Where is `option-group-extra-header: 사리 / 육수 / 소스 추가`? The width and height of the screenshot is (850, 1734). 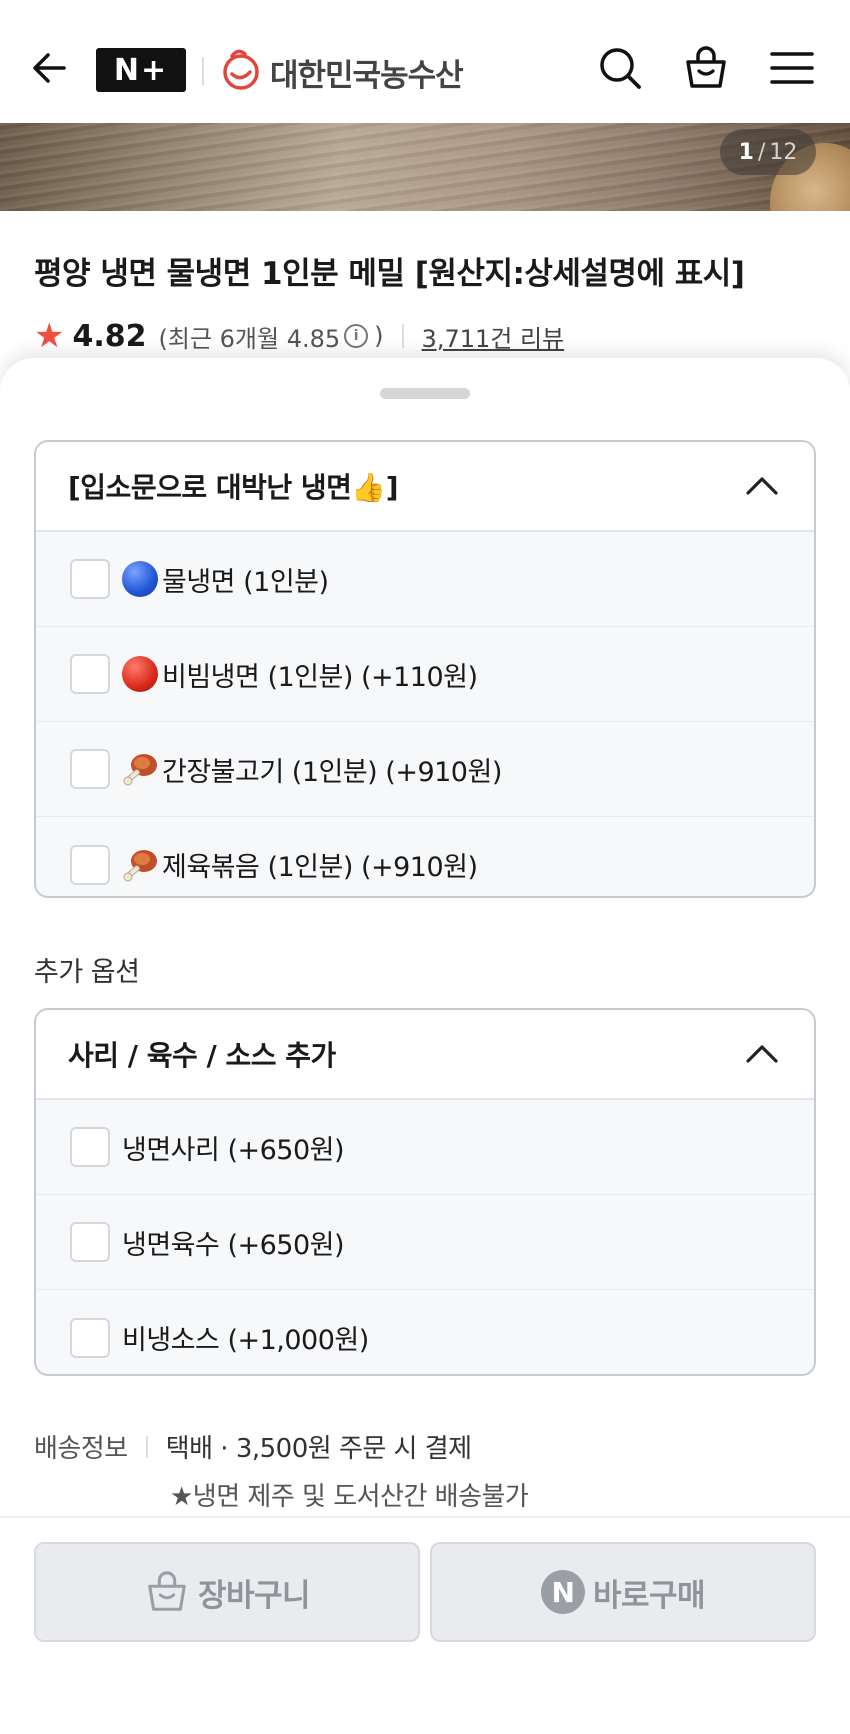
option-group-extra-header: 사리 / 육수 / 소스 추가 is located at coordinates (425, 1055).